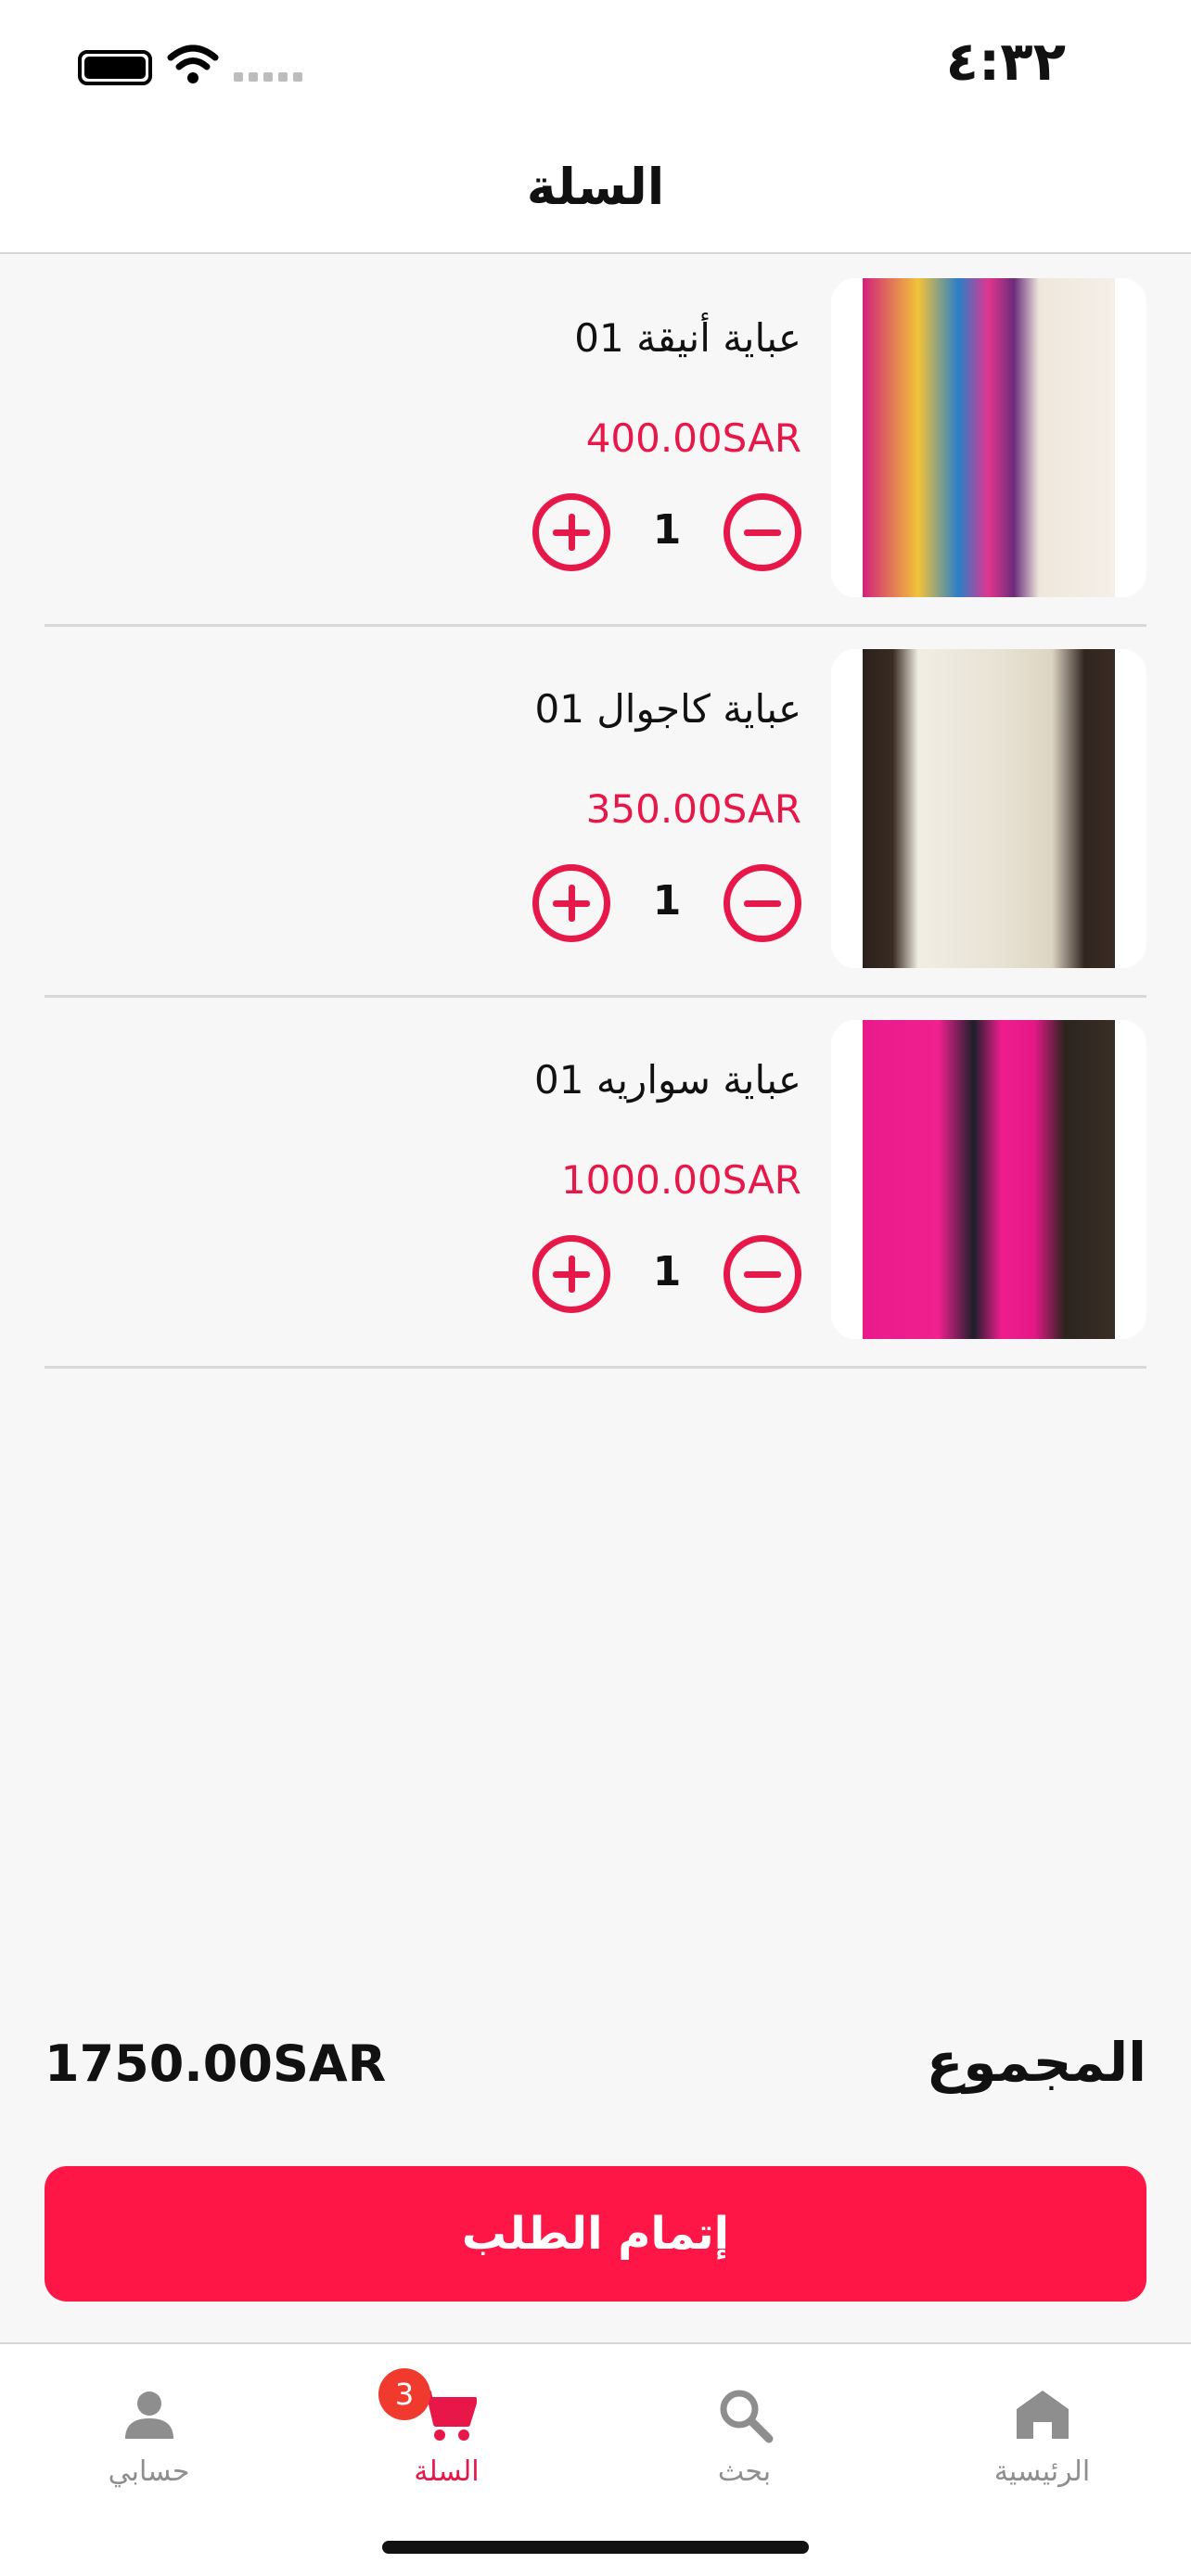 This screenshot has height=2576, width=1191. What do you see at coordinates (680, 1180) in the screenshot?
I see `product-price: 1000.00SAR` at bounding box center [680, 1180].